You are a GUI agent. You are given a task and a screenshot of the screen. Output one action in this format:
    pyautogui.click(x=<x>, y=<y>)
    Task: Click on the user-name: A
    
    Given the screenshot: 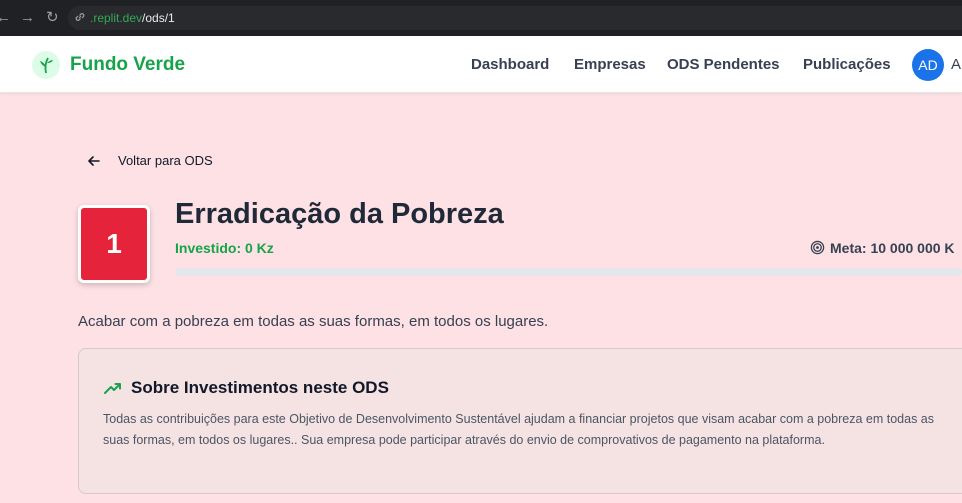 What is the action you would take?
    pyautogui.click(x=956, y=64)
    